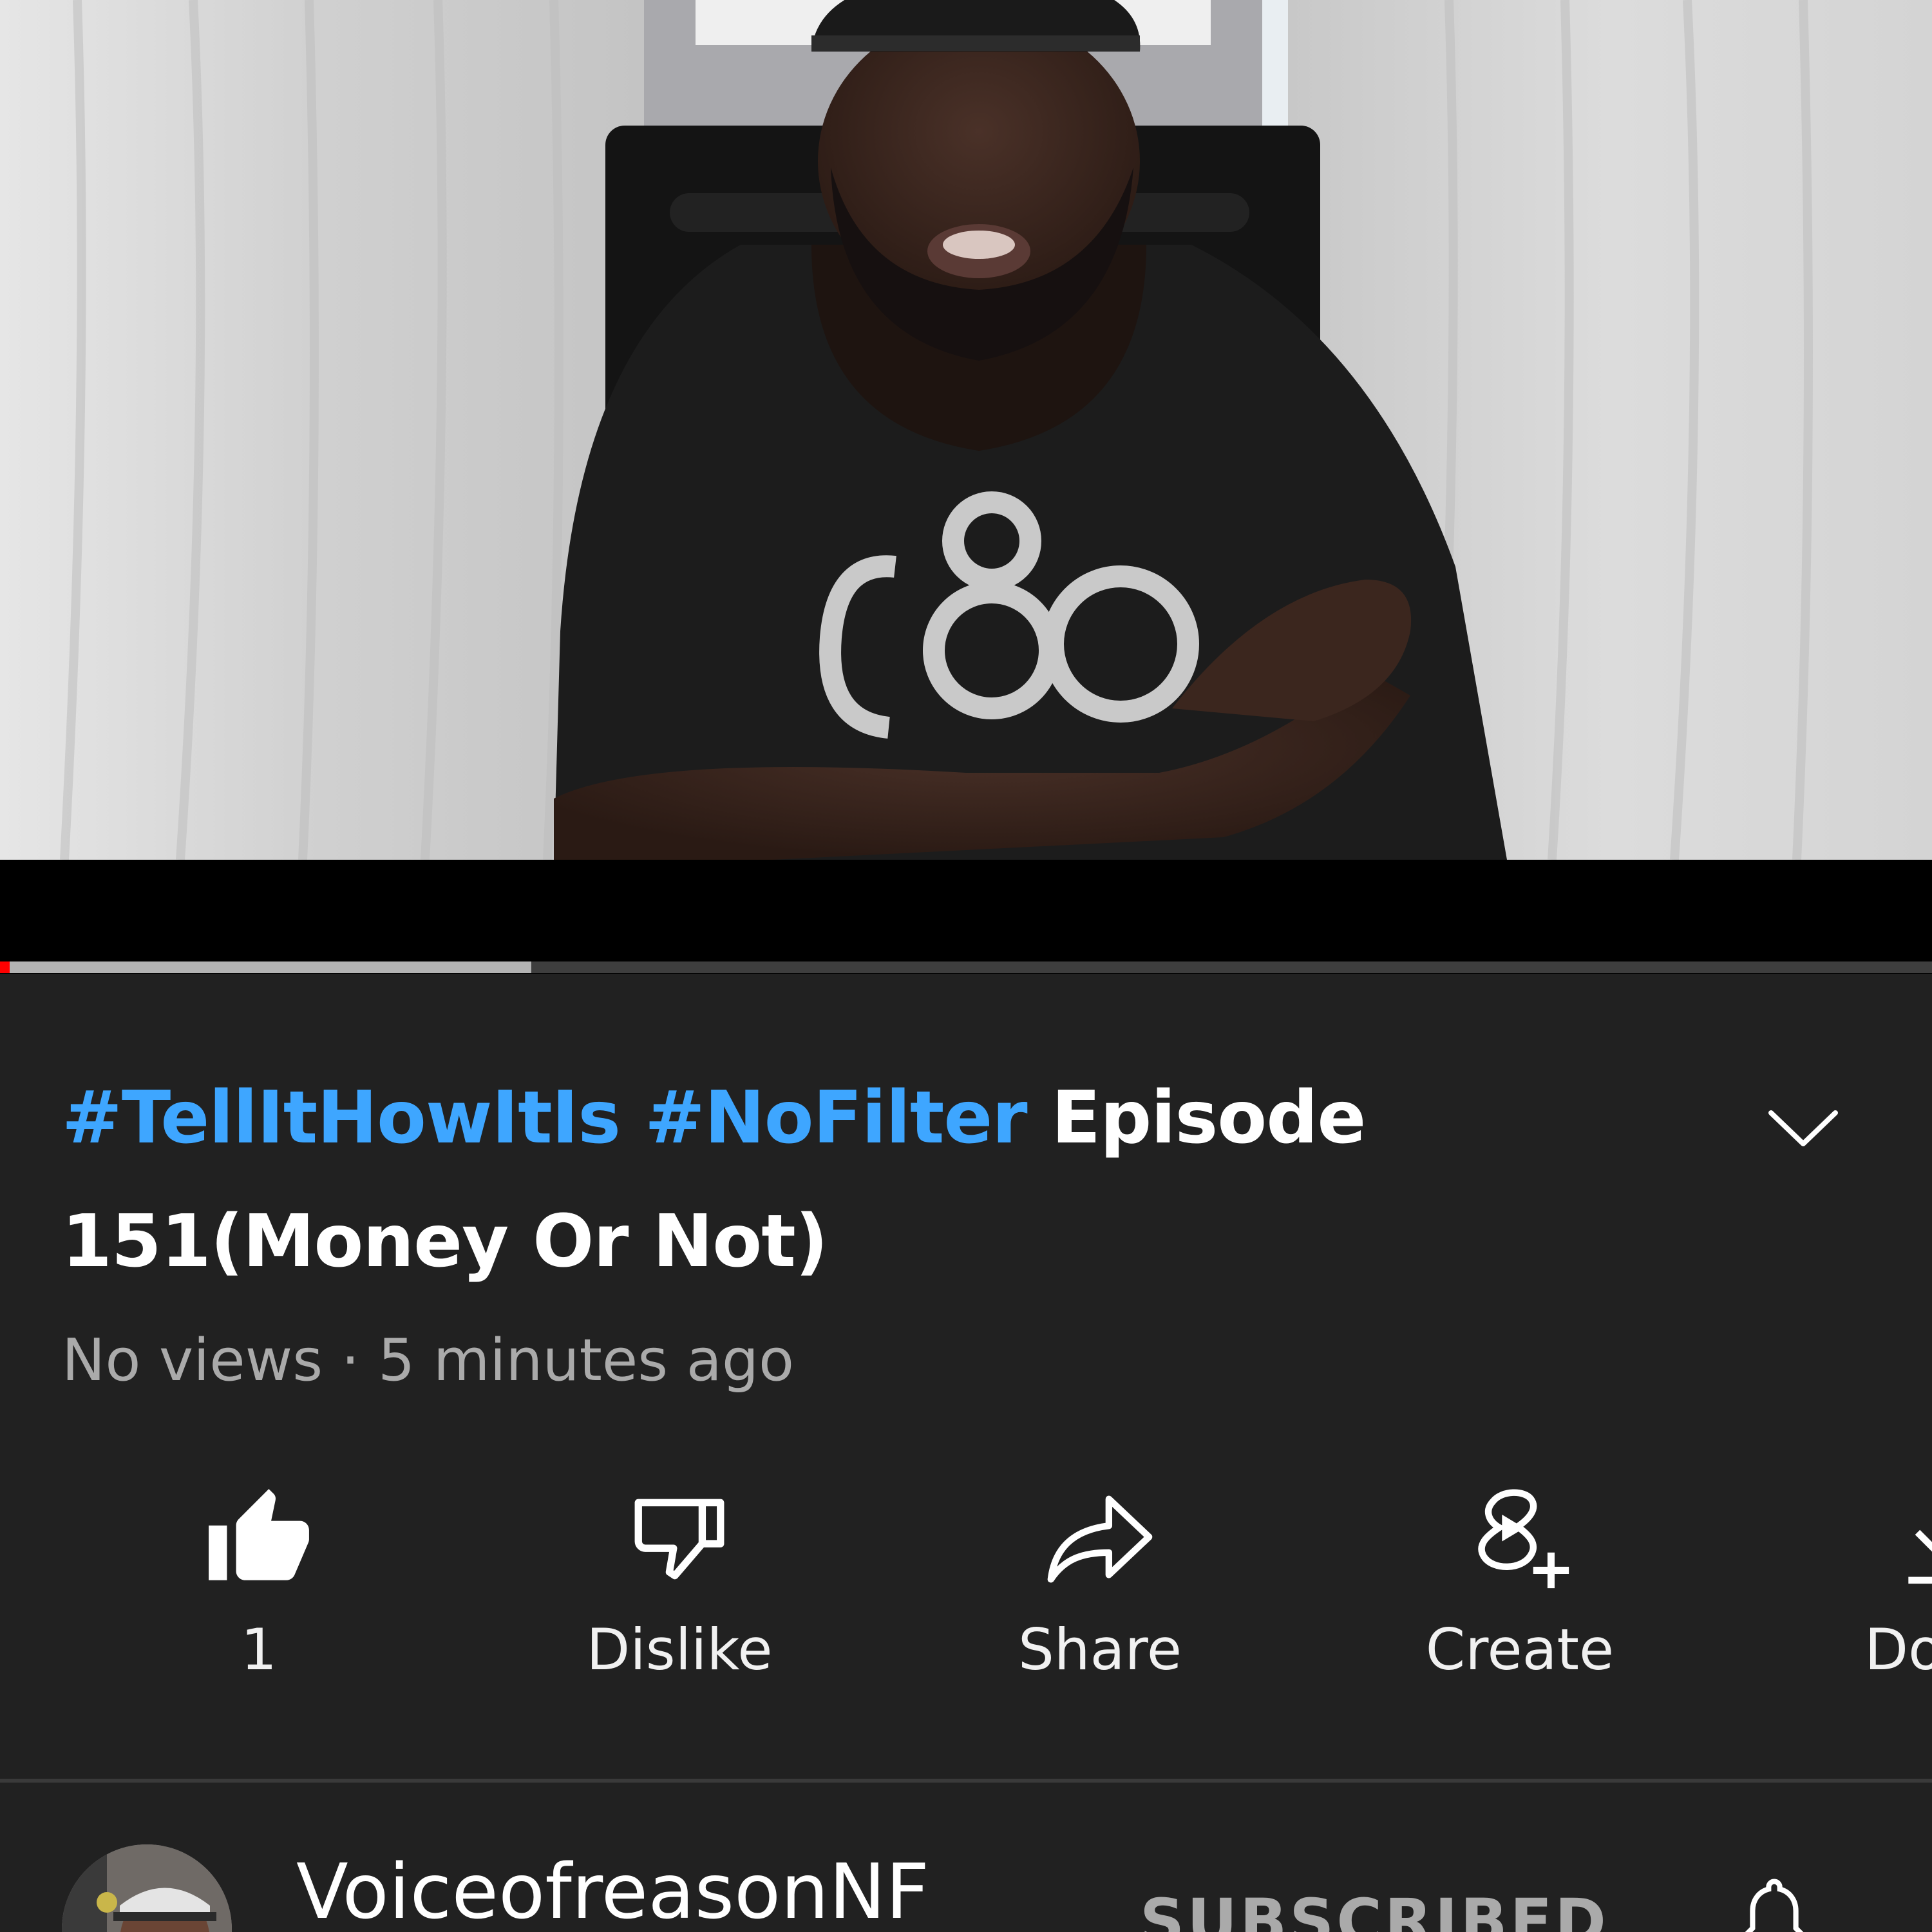 The image size is (1932, 1932). What do you see at coordinates (1100, 1603) in the screenshot?
I see `share-button: Share` at bounding box center [1100, 1603].